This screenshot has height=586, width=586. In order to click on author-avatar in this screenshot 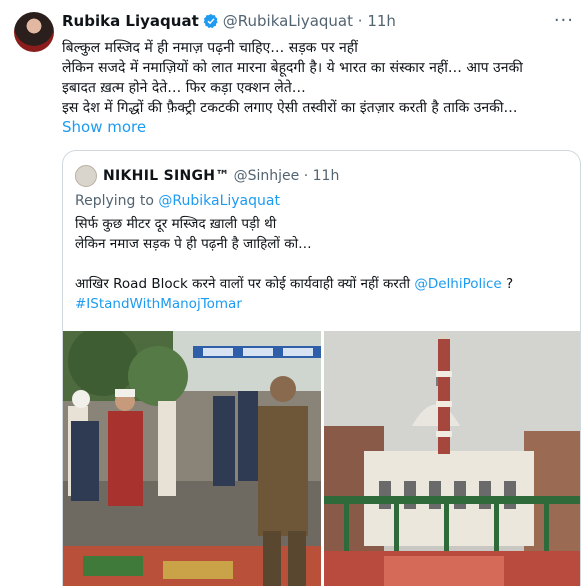, I will do `click(34, 32)`.